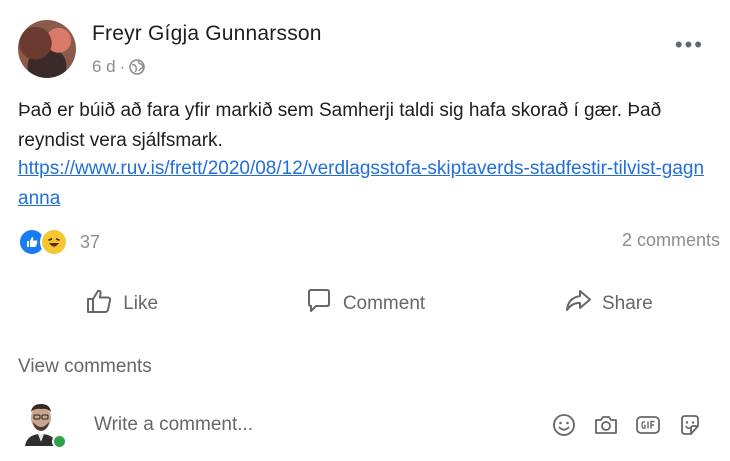 Image resolution: width=730 pixels, height=461 pixels. What do you see at coordinates (99, 304) in the screenshot?
I see `thumbs-up-icon` at bounding box center [99, 304].